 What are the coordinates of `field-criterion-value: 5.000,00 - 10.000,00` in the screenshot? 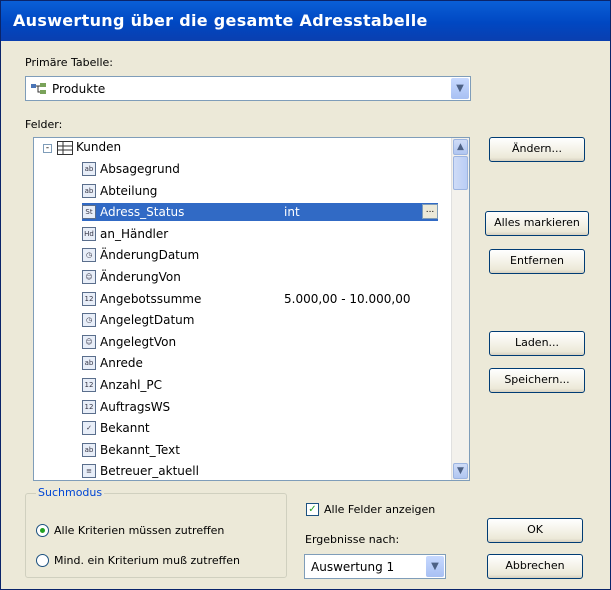 It's located at (347, 298).